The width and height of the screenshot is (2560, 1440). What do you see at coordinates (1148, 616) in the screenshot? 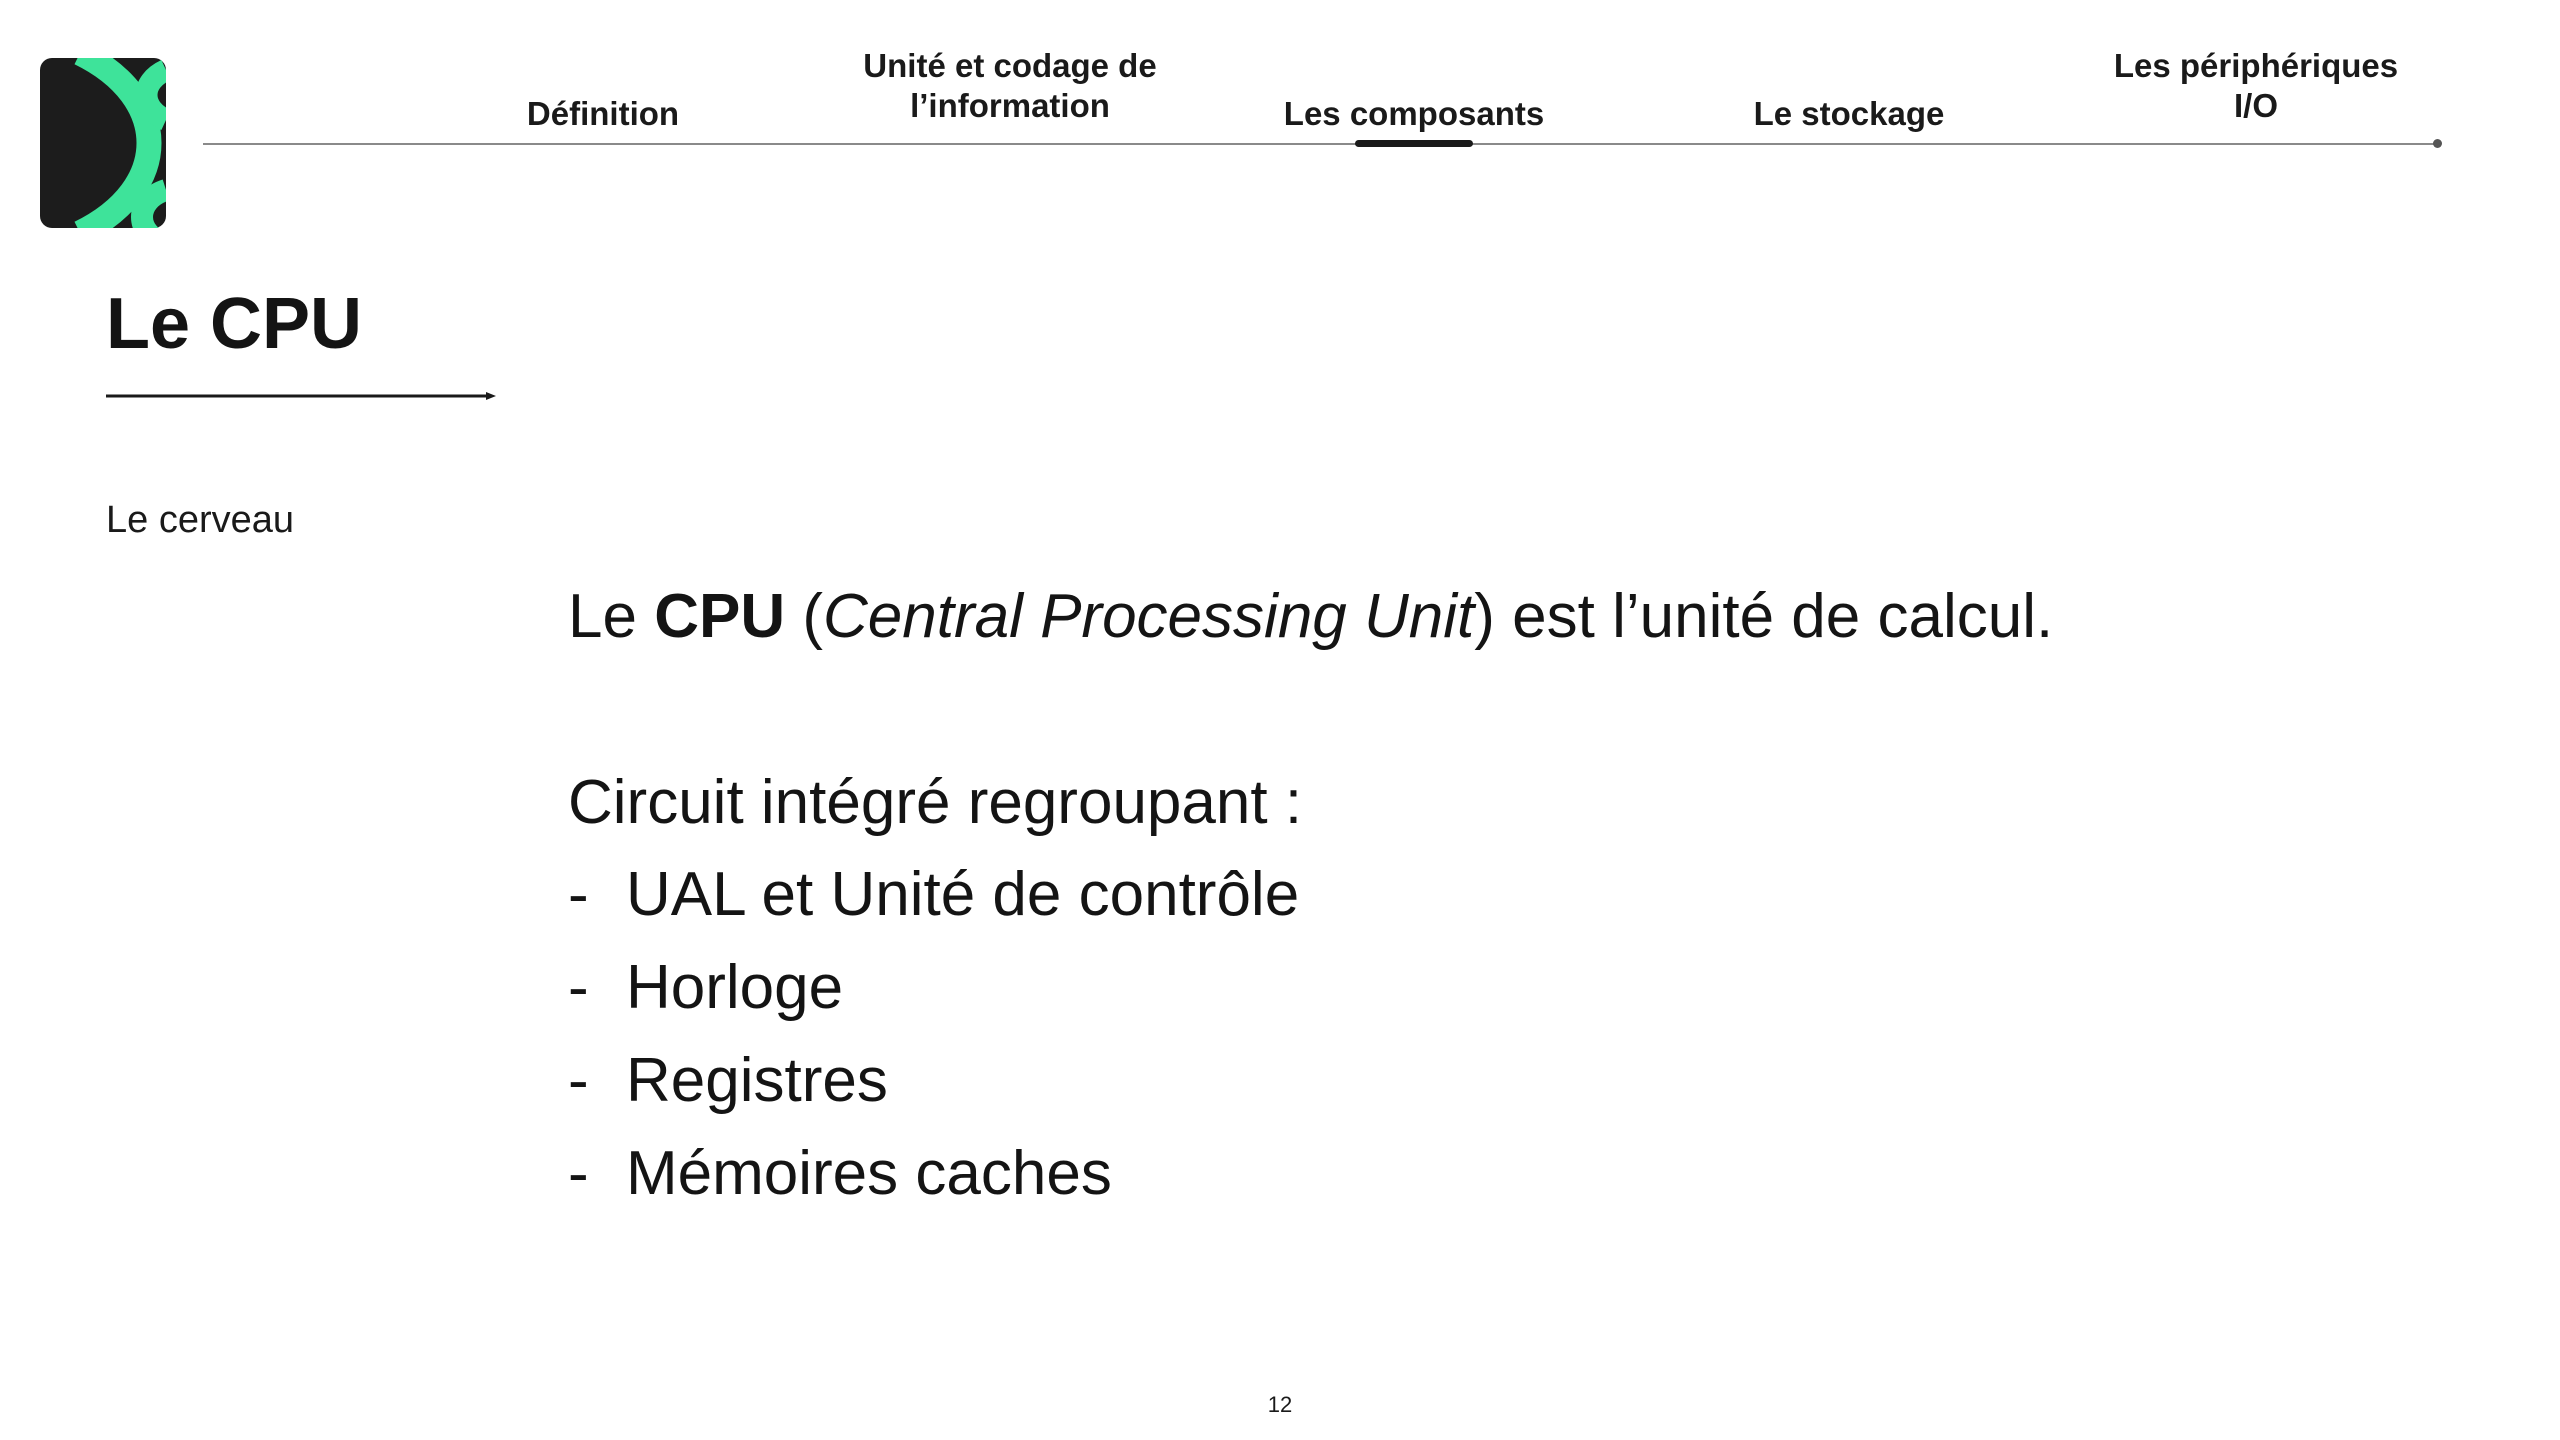
I see `intro-italic-expansion: Central Processing Unit` at bounding box center [1148, 616].